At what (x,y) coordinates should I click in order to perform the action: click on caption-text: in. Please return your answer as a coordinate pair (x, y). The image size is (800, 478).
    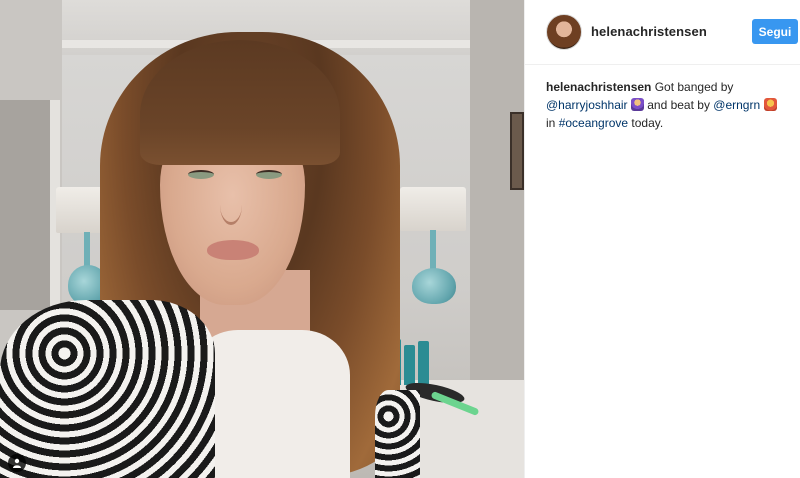
    Looking at the image, I should click on (552, 123).